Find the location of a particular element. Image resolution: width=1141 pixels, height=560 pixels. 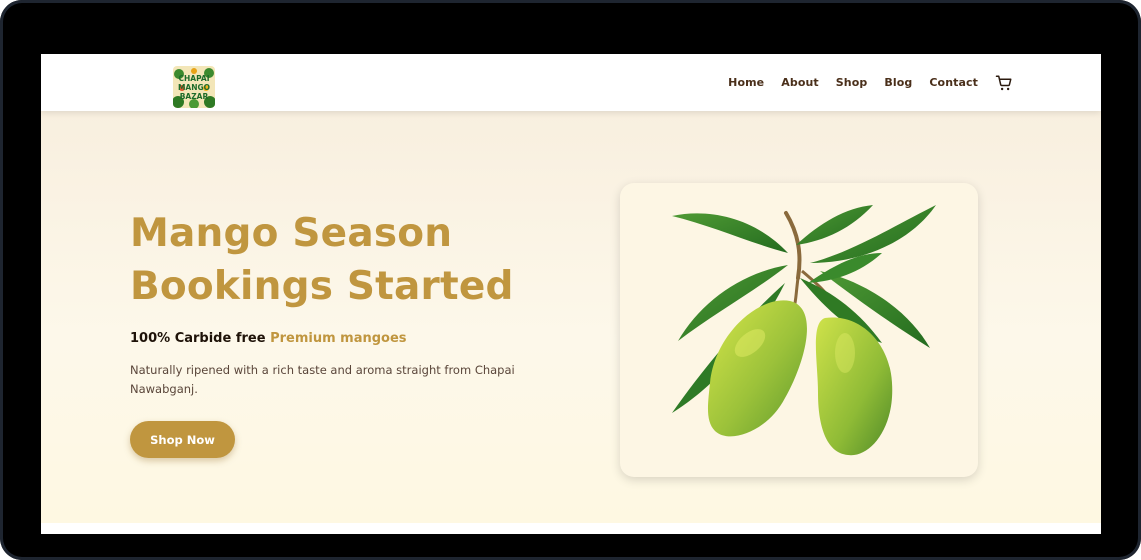

main-nav: Home About Shop Blog Contact is located at coordinates (862, 82).